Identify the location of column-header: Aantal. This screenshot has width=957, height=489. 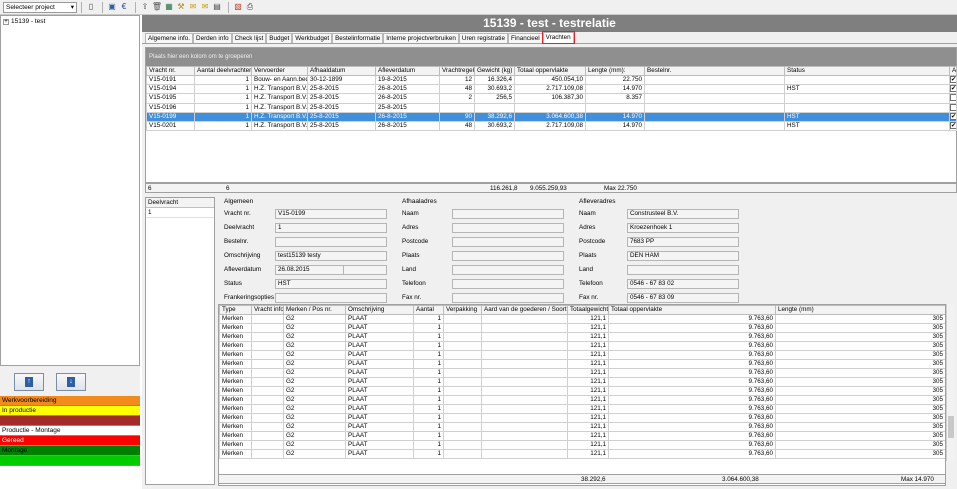
(428, 310).